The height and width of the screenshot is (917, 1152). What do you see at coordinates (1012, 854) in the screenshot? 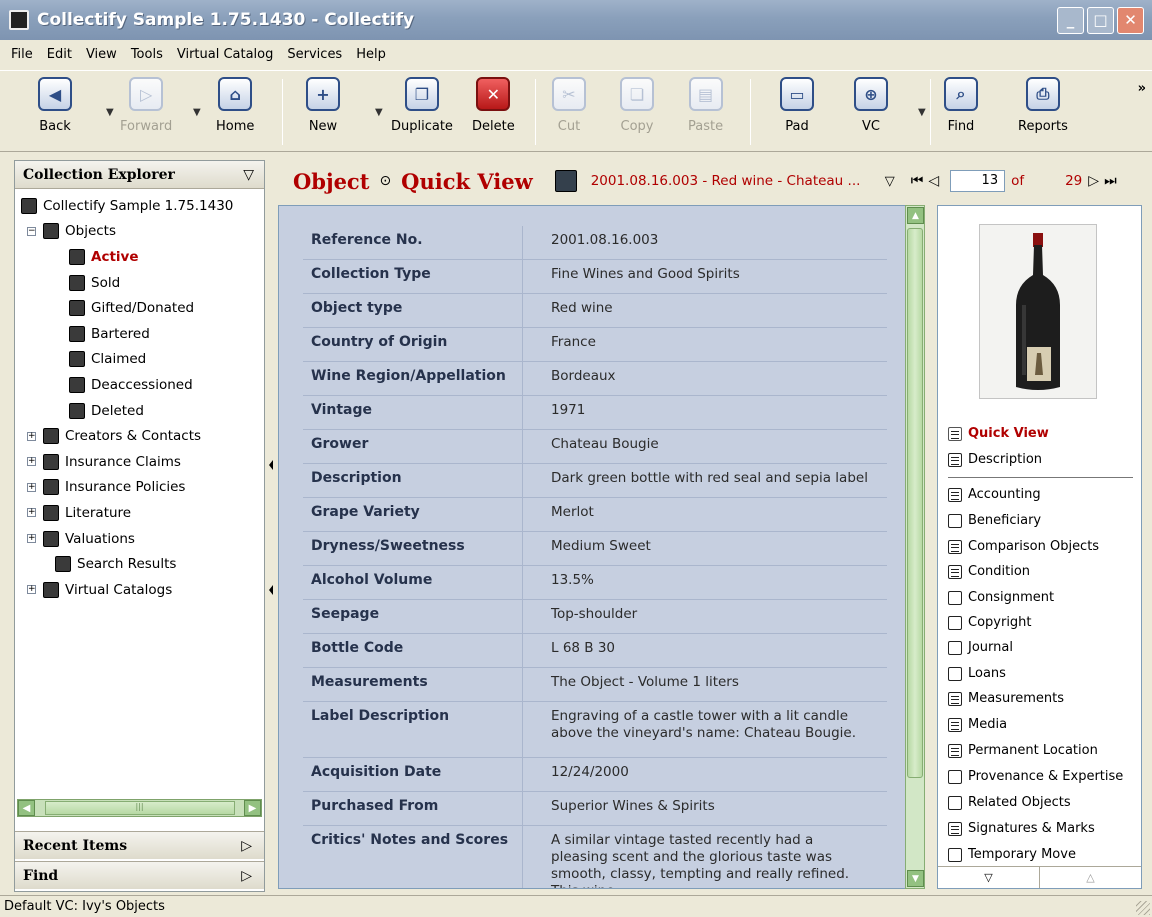
I see `section-temporary-move: Temporary Move` at bounding box center [1012, 854].